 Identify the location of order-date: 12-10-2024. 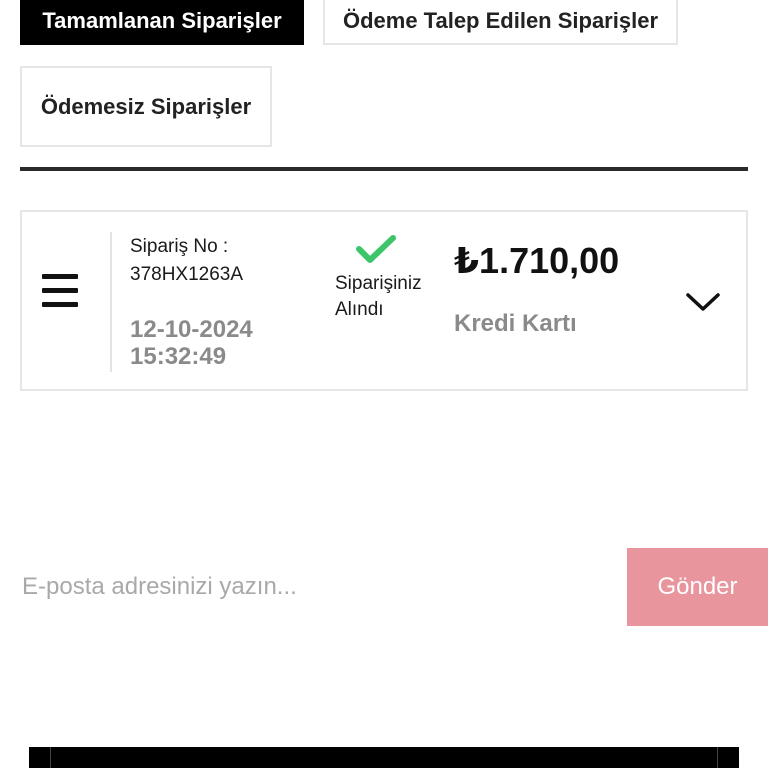
(191, 329).